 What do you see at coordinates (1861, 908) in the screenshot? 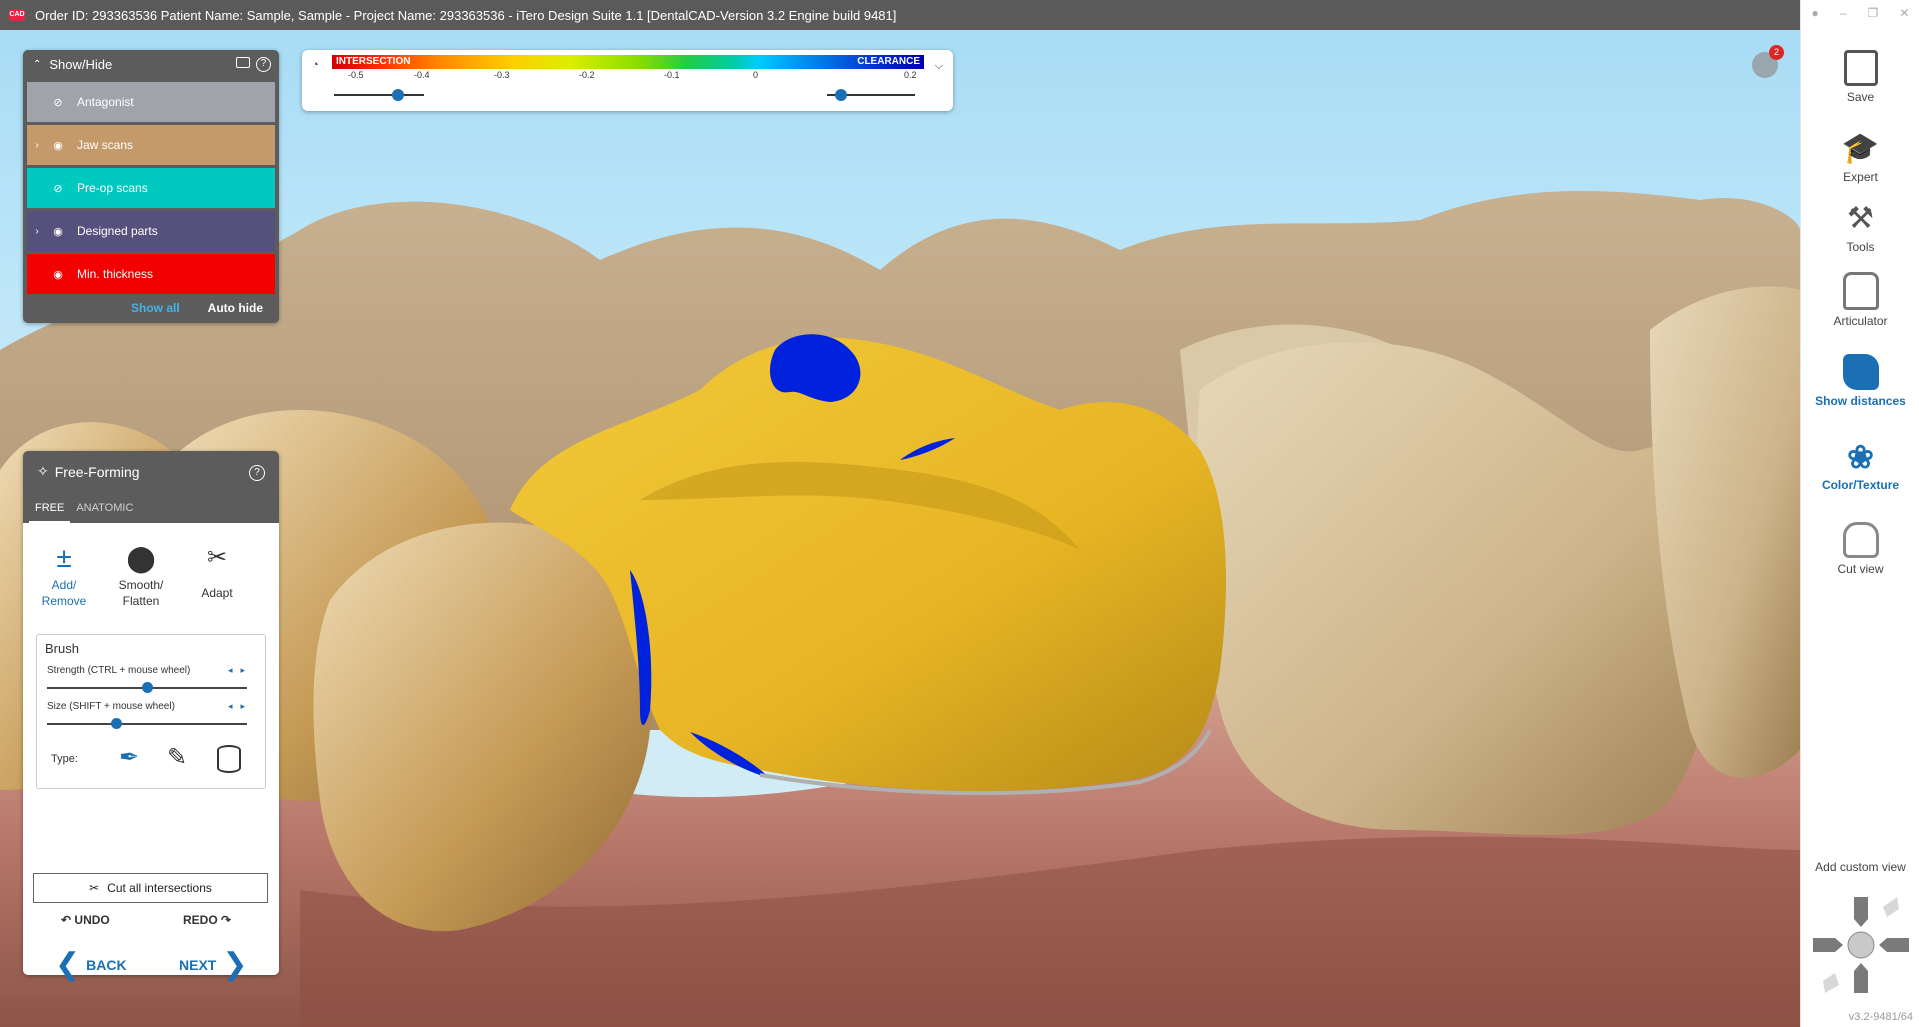
I see `view-top-arrow` at bounding box center [1861, 908].